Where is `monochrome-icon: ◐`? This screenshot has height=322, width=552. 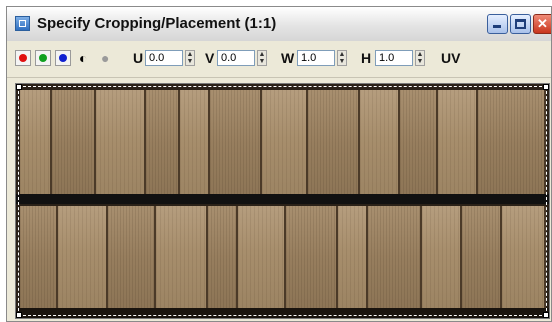 monochrome-icon: ◐ is located at coordinates (83, 58).